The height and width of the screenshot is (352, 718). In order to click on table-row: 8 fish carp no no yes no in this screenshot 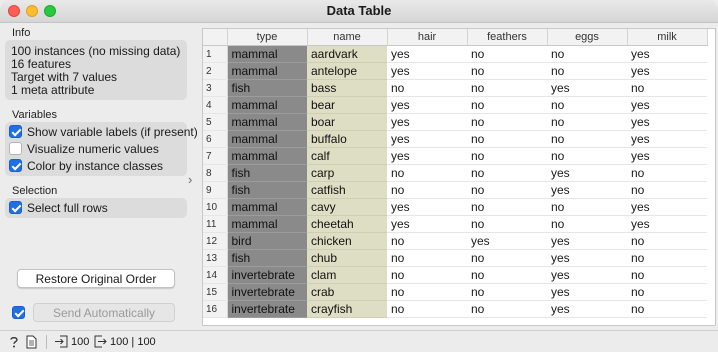, I will do `click(455, 173)`.